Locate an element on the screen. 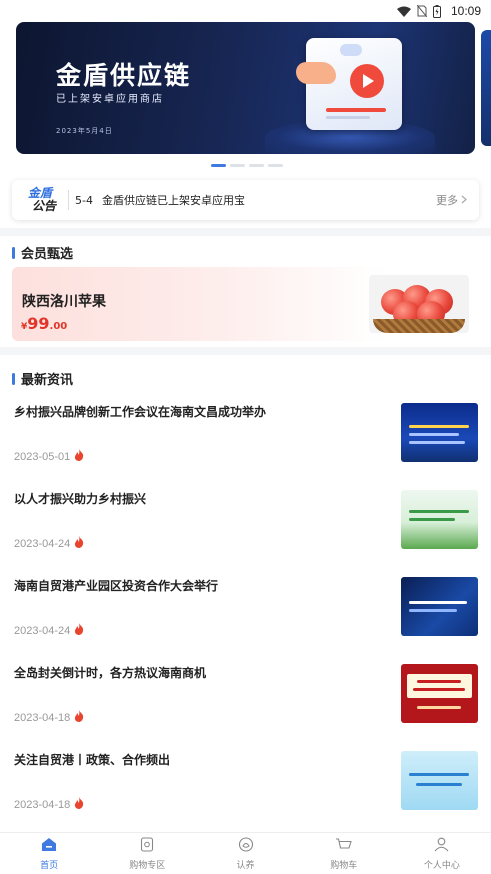 The width and height of the screenshot is (491, 874). tab-profile: 个人中心 is located at coordinates (442, 853).